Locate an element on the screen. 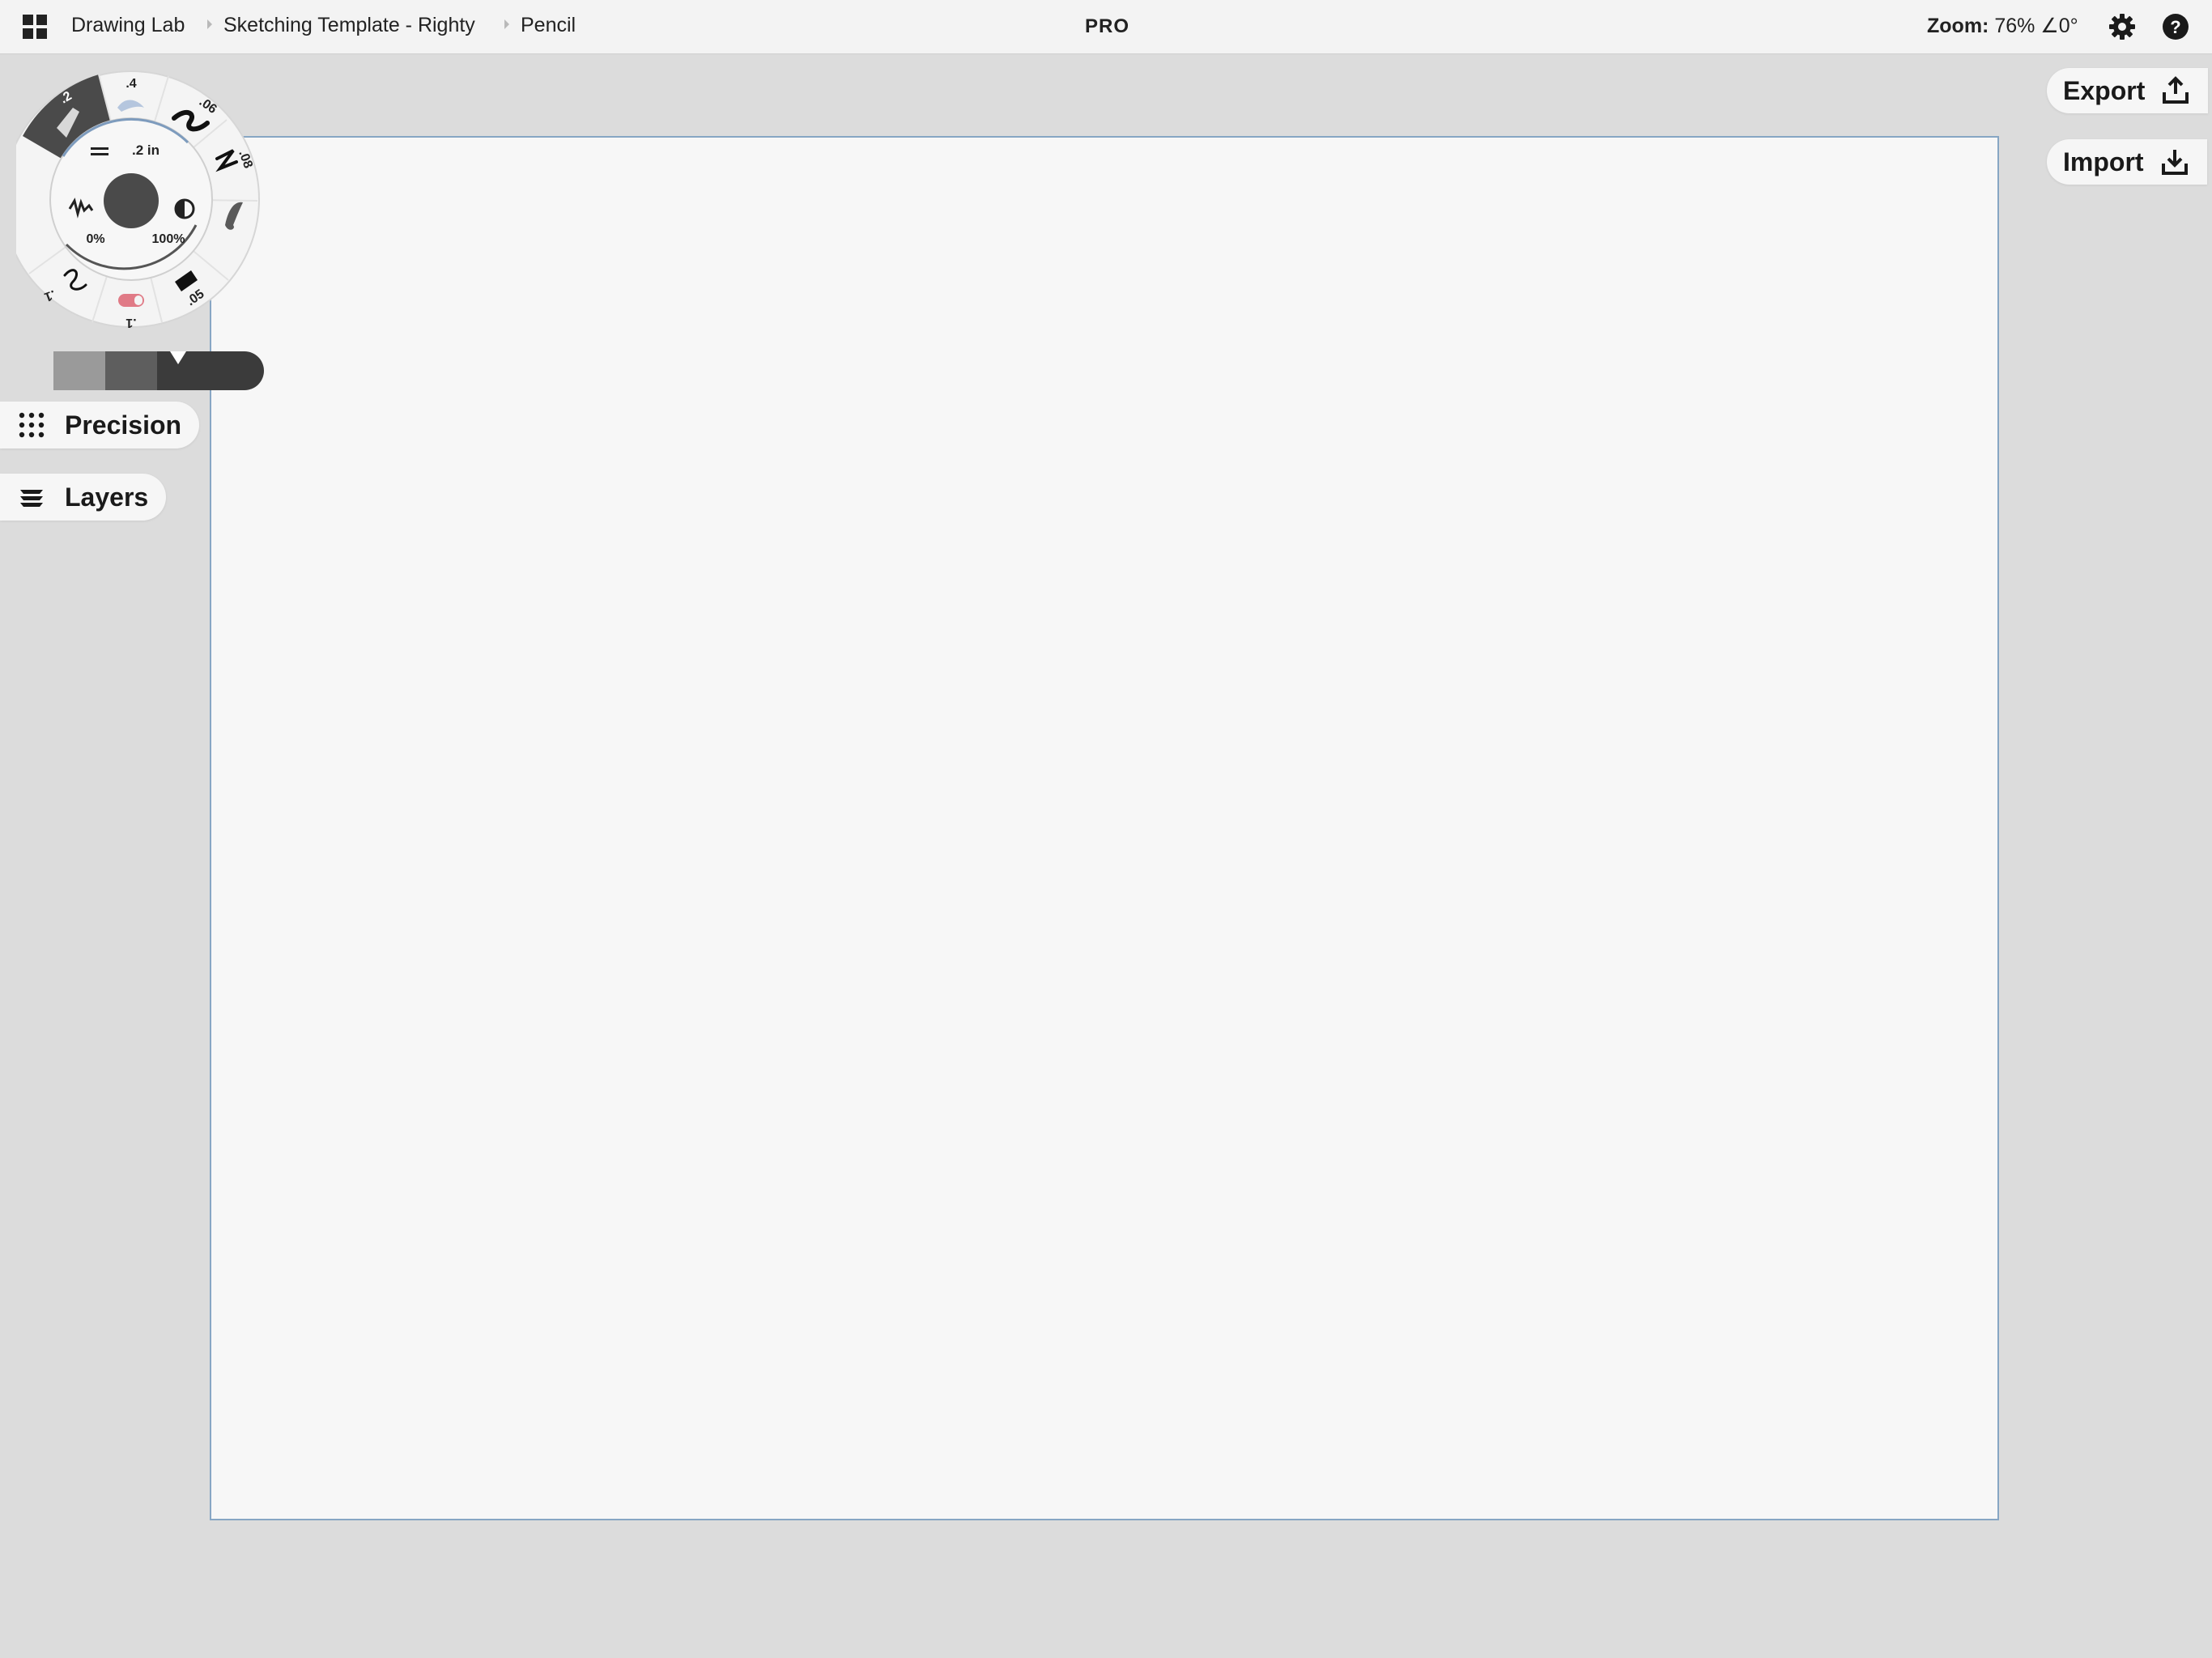 This screenshot has width=2212, height=1658. pro-badge: PRO is located at coordinates (1107, 26).